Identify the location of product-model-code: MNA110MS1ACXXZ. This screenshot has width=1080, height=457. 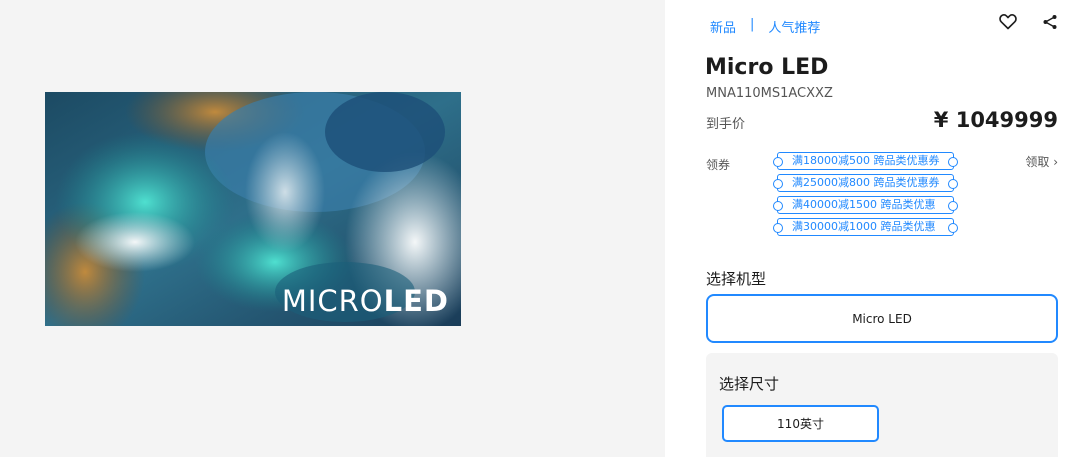
(769, 93).